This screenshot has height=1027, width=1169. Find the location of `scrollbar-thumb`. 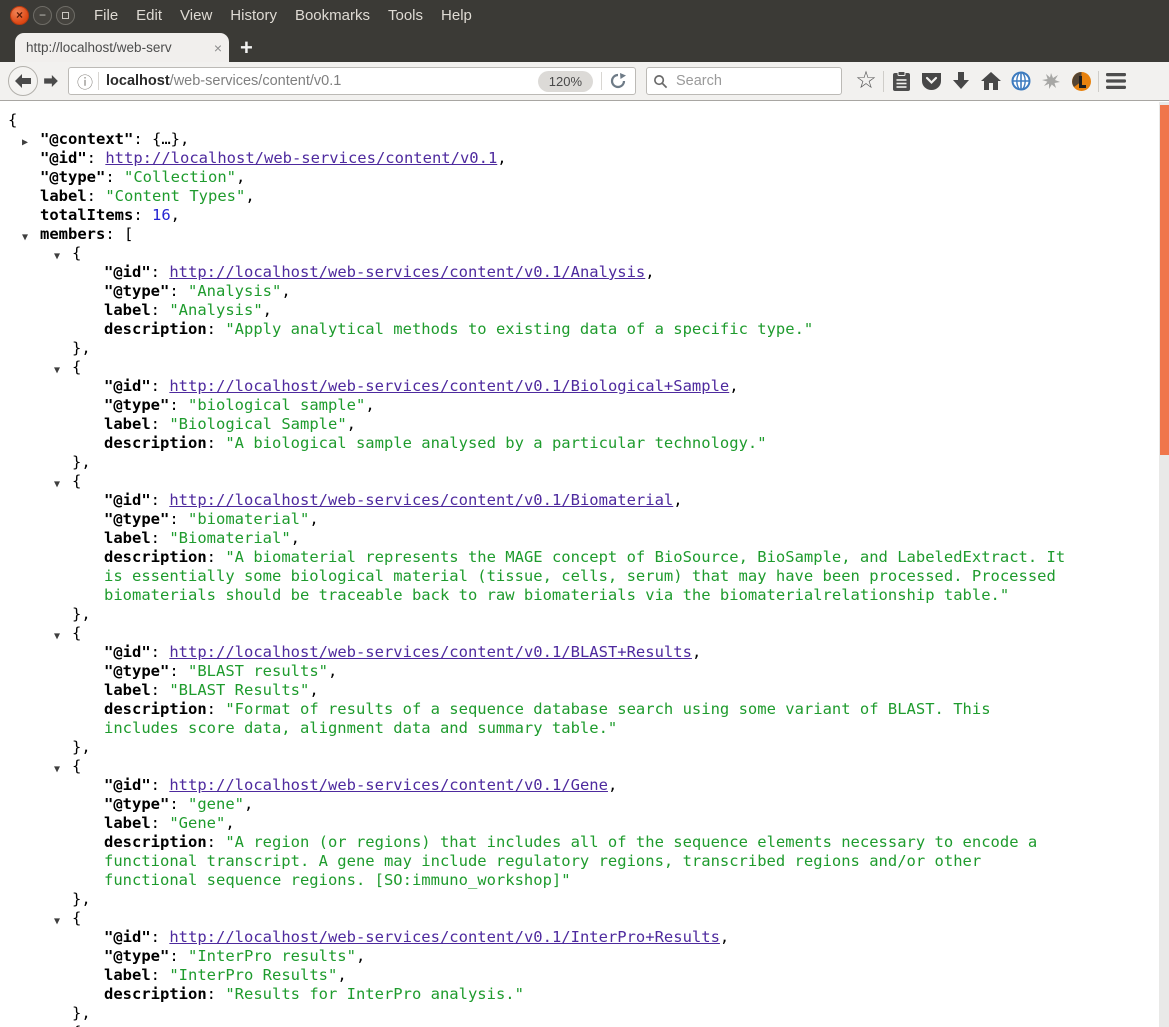

scrollbar-thumb is located at coordinates (1164, 280).